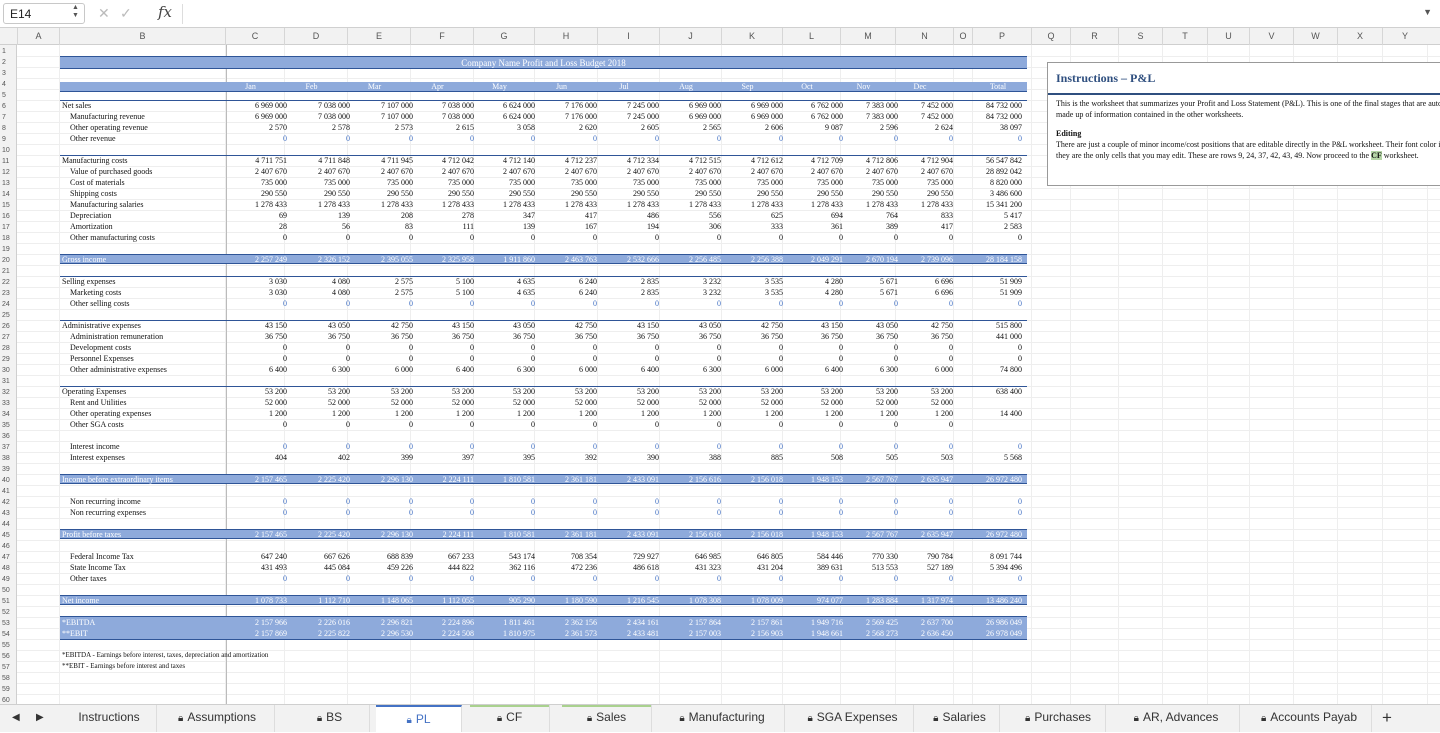 The height and width of the screenshot is (733, 1440). I want to click on value-cell: 43 150, so click(257, 326).